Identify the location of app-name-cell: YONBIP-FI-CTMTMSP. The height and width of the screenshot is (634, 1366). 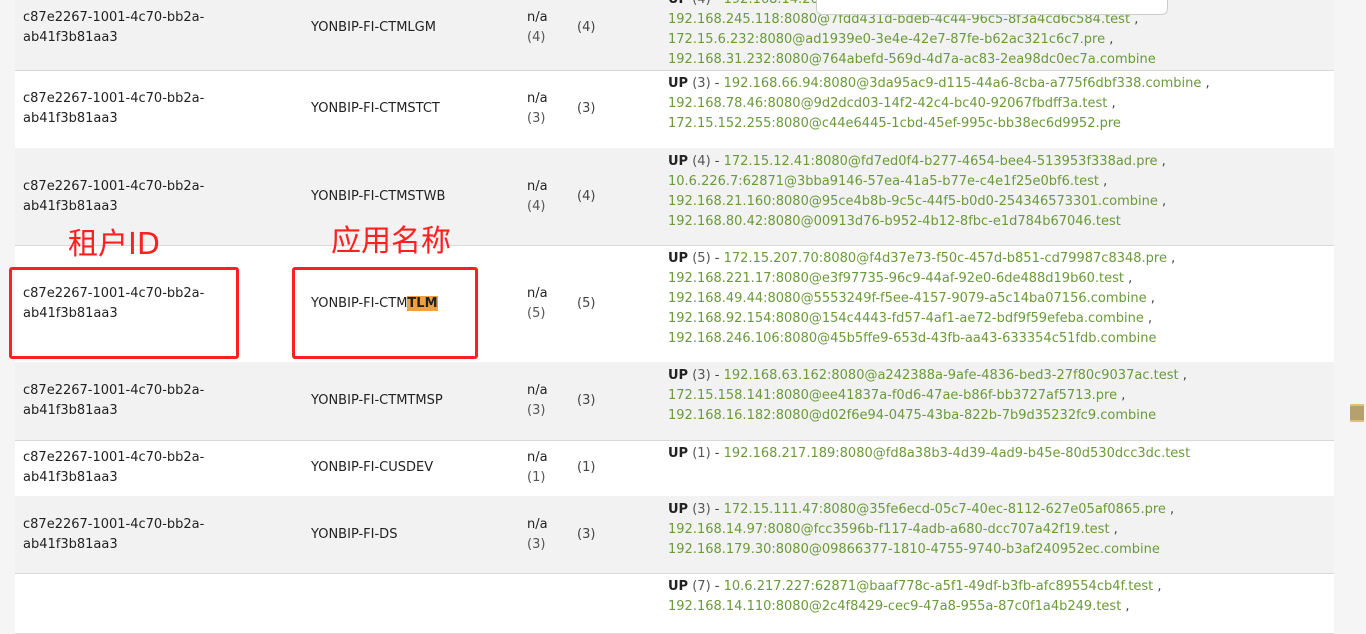
(377, 400).